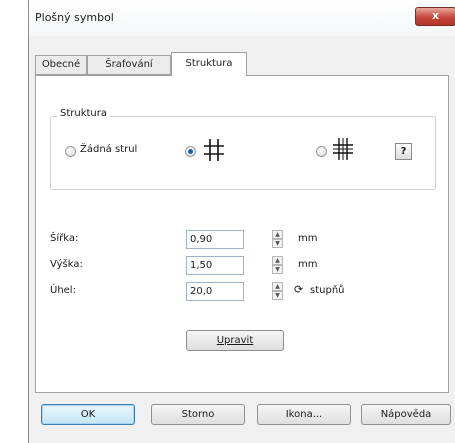 Image resolution: width=455 pixels, height=443 pixels. I want to click on angle-input: 20,0, so click(215, 291).